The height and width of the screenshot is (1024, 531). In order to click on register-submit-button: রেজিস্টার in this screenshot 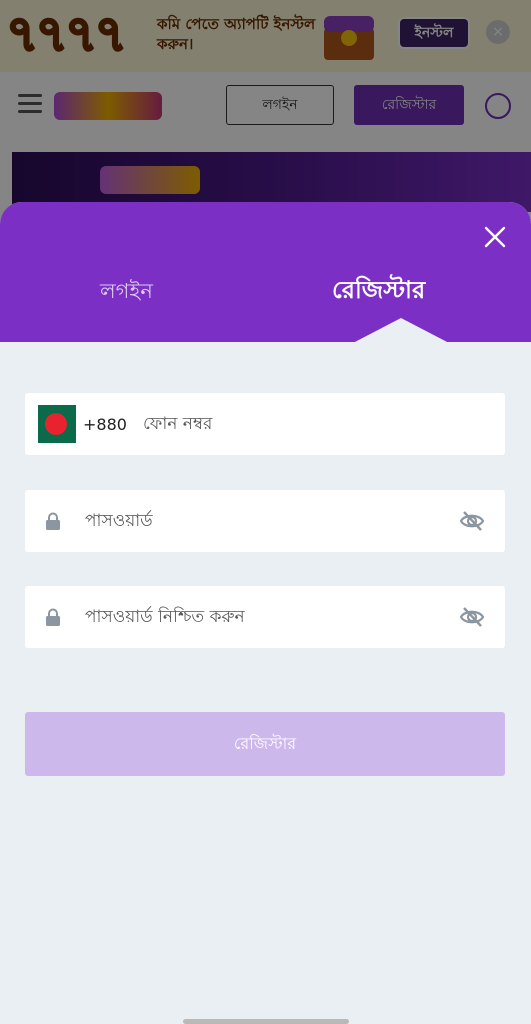, I will do `click(265, 744)`.